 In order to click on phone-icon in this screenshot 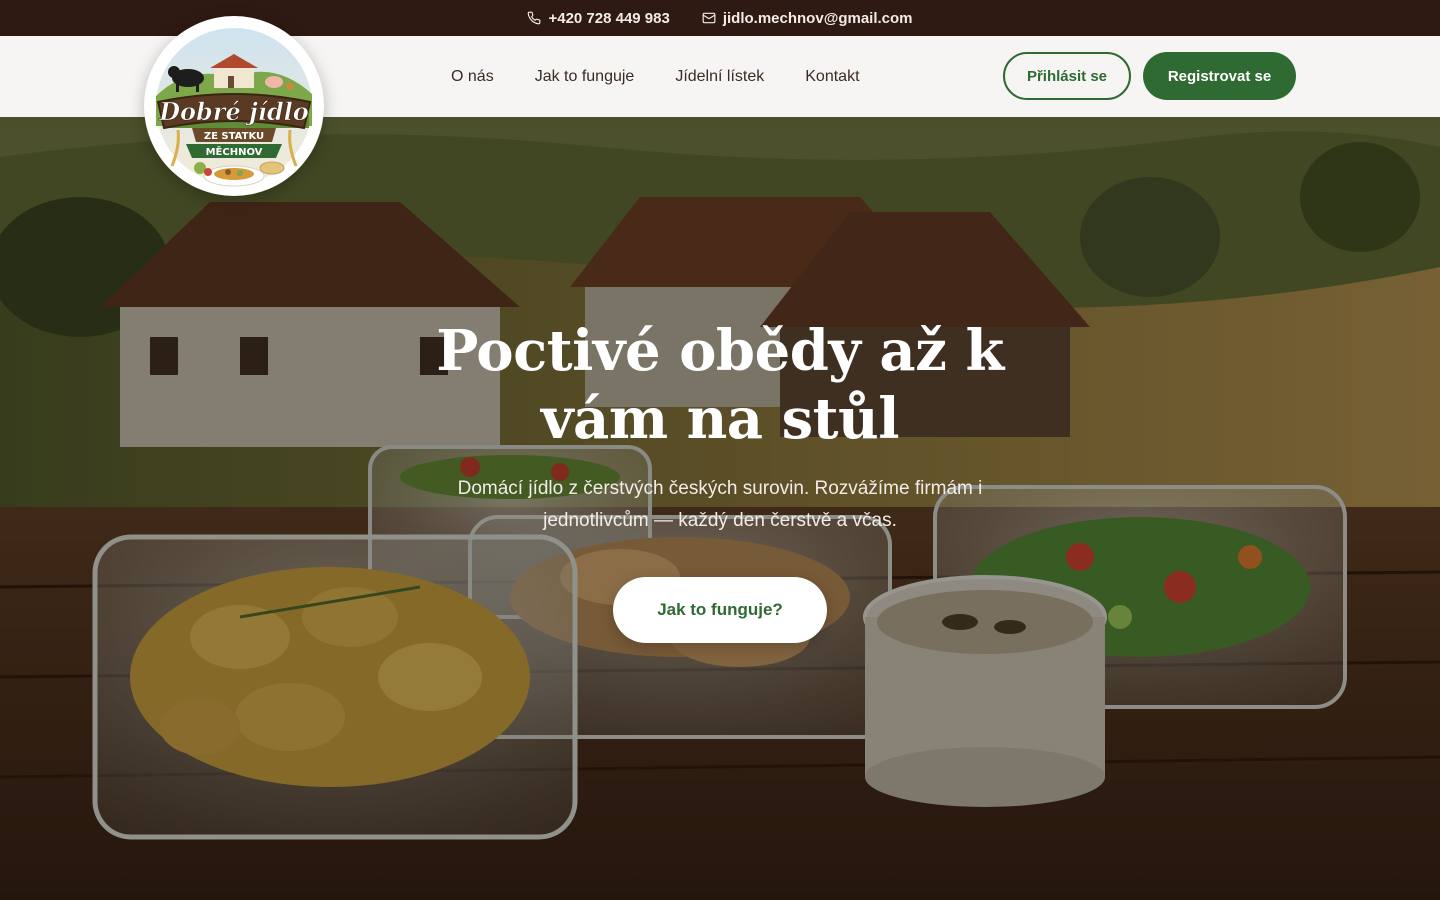, I will do `click(534, 18)`.